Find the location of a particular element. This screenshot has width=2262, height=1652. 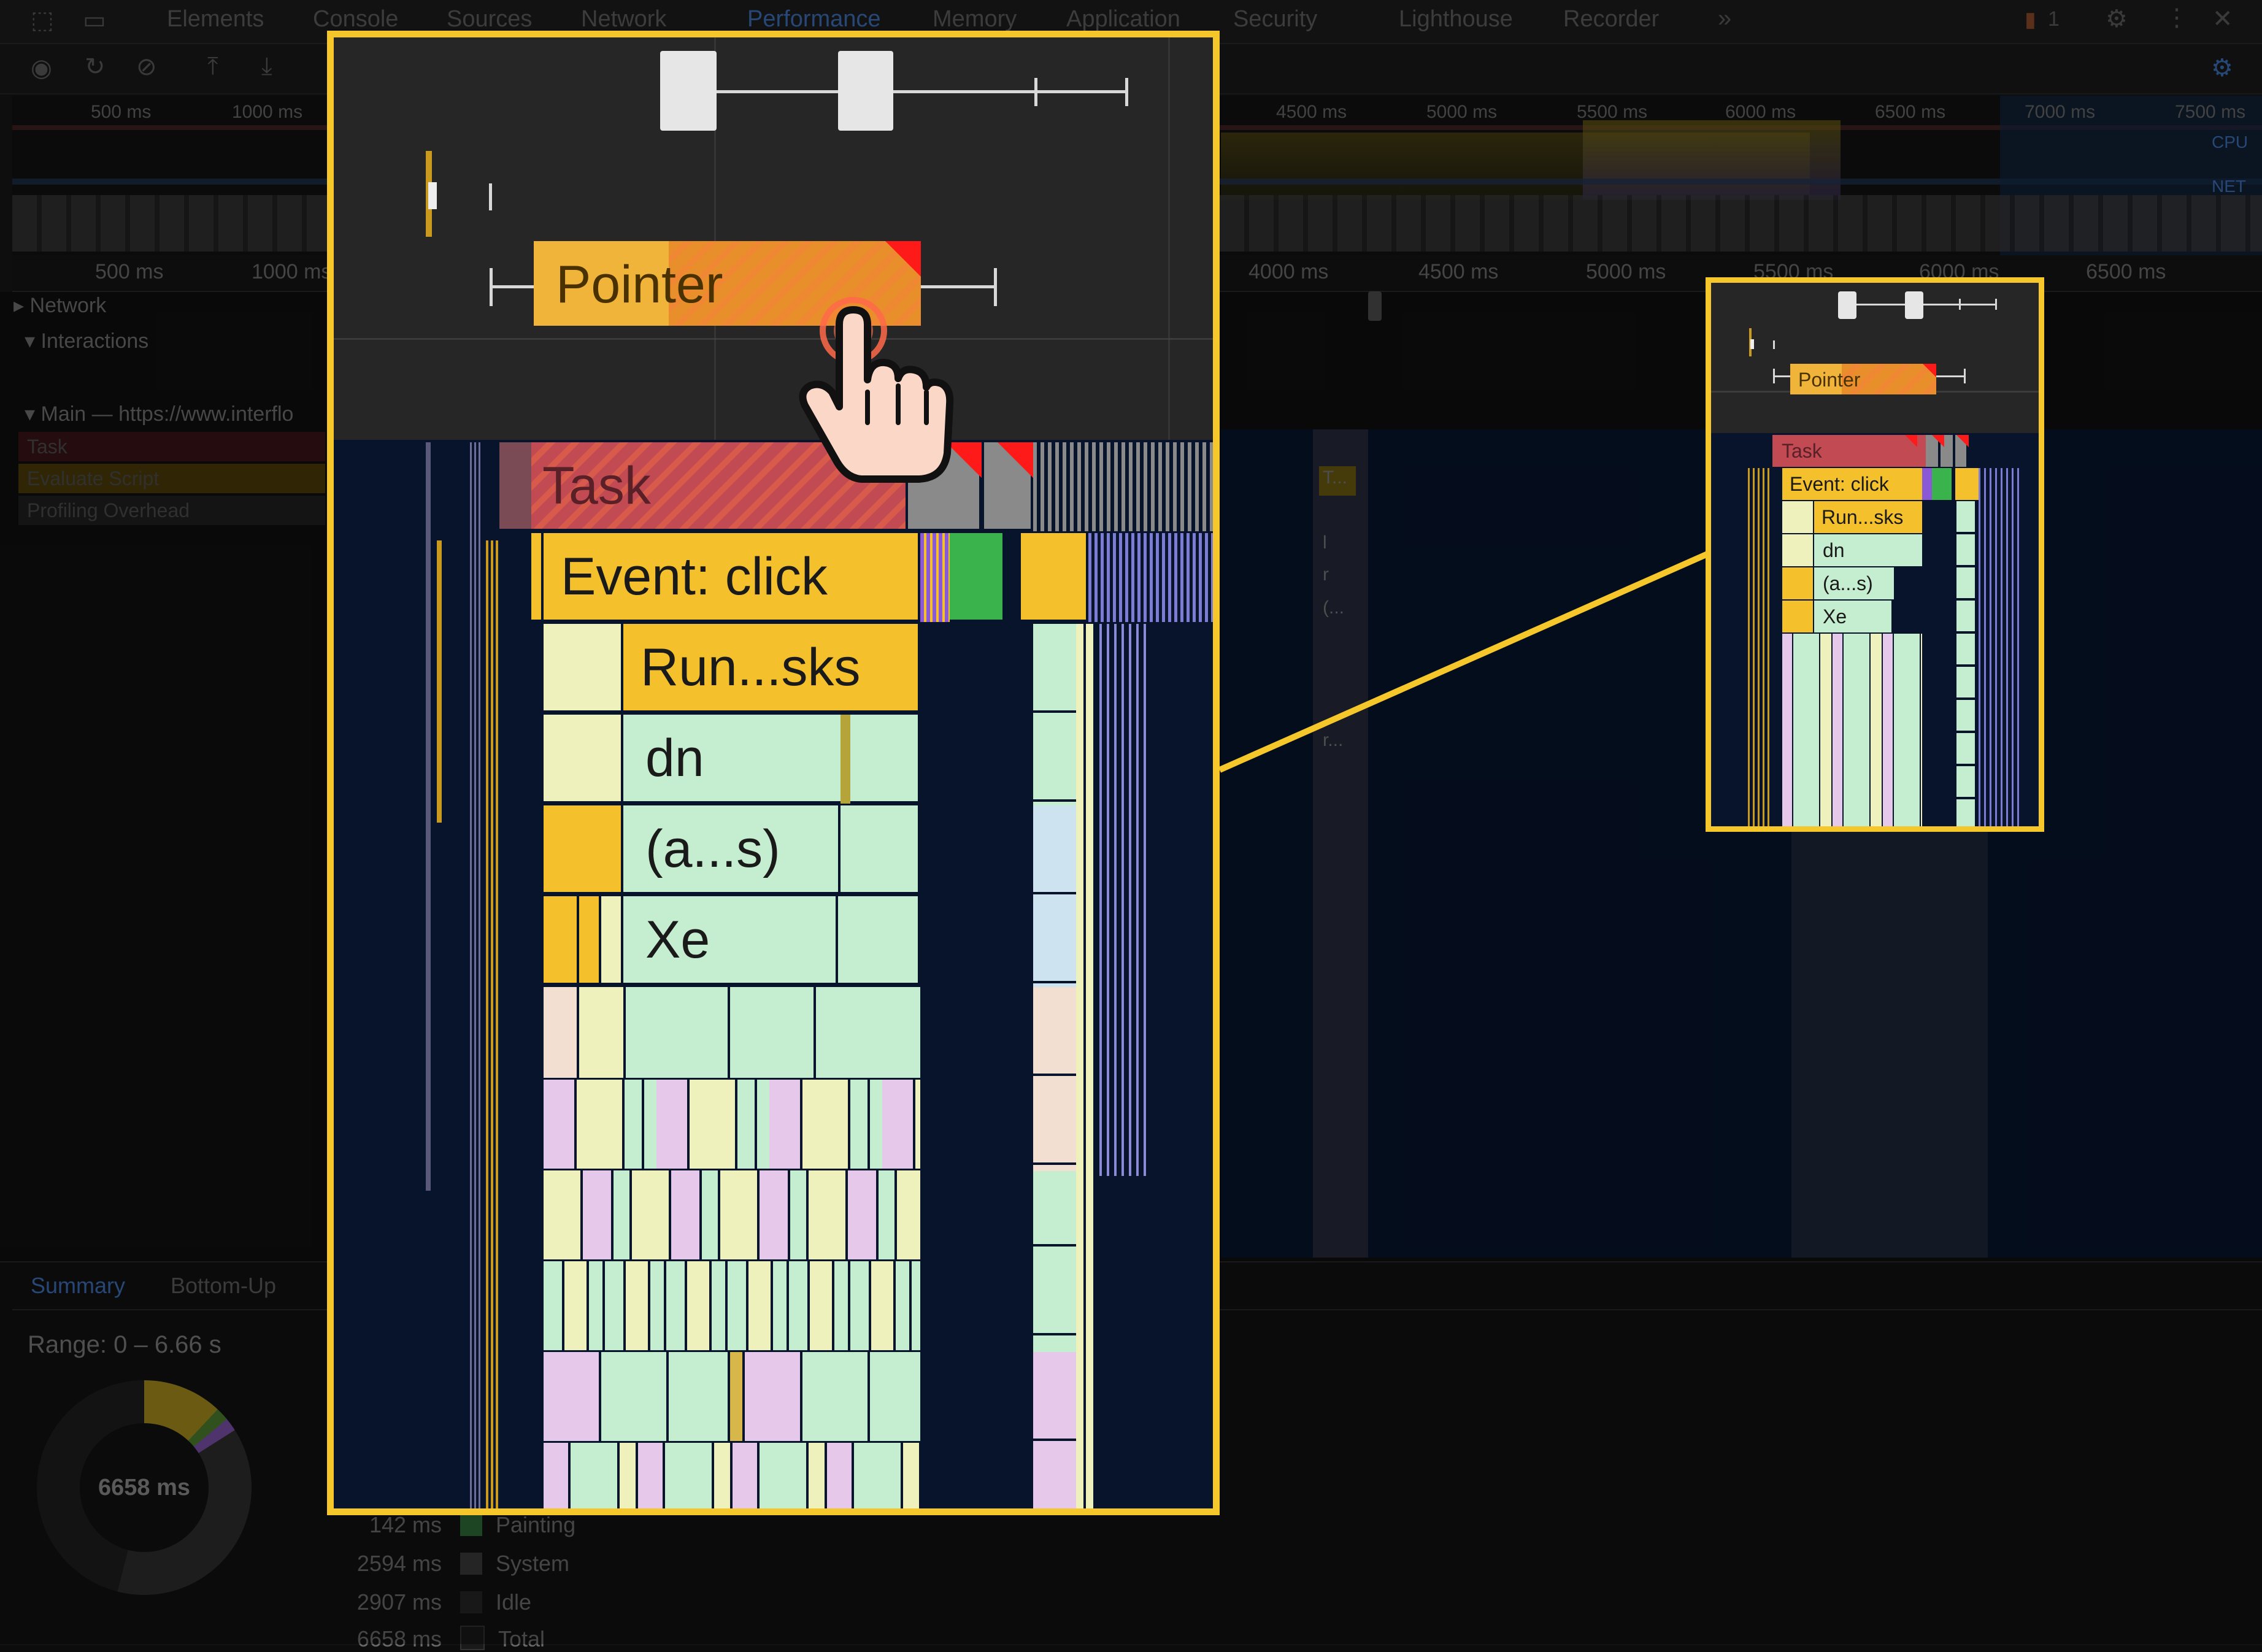

interactions-track-zoom is located at coordinates (773, 238).